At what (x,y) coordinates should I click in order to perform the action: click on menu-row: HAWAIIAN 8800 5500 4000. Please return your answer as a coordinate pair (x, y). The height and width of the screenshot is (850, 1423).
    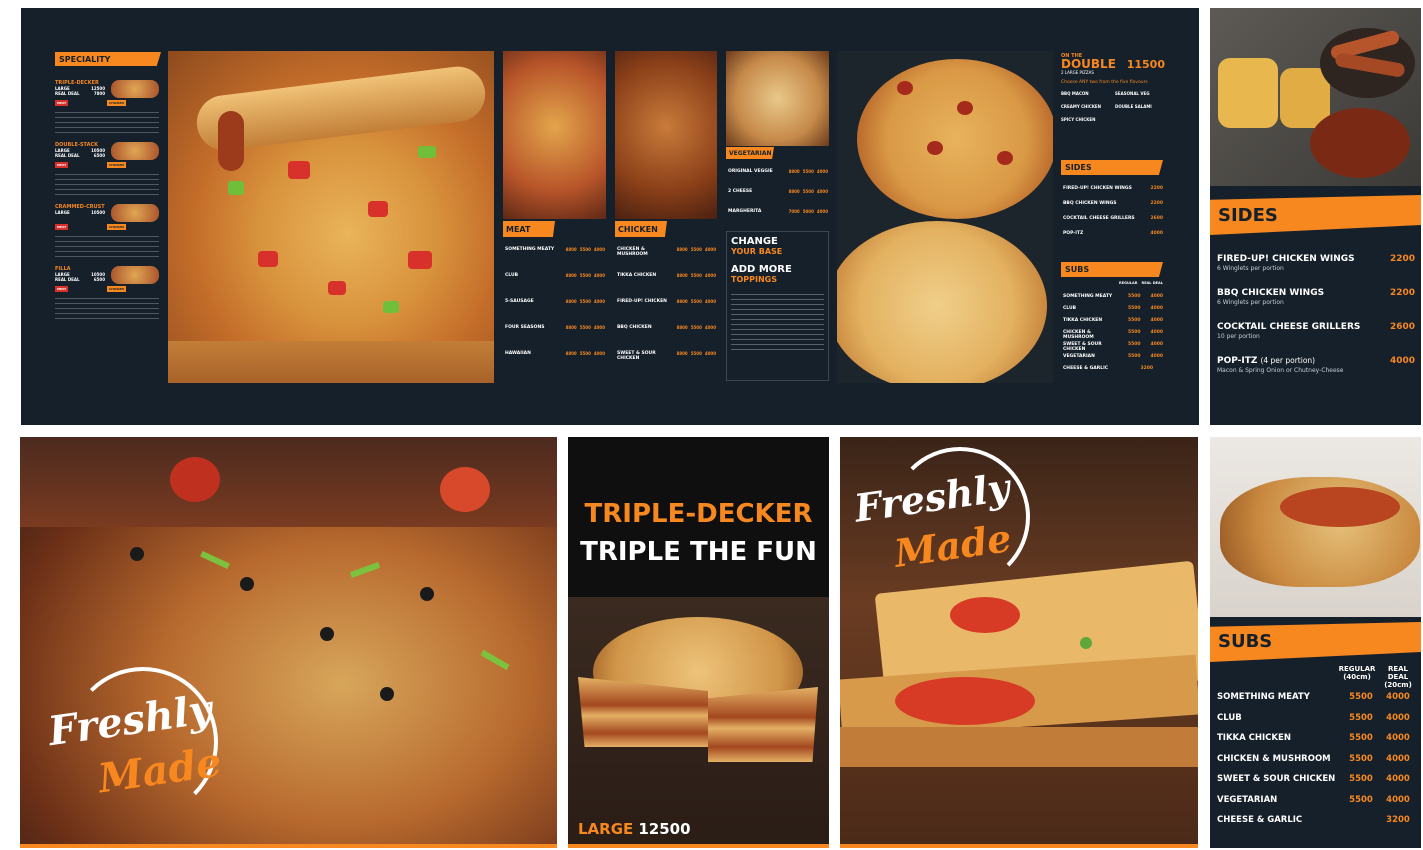
    Looking at the image, I should click on (555, 364).